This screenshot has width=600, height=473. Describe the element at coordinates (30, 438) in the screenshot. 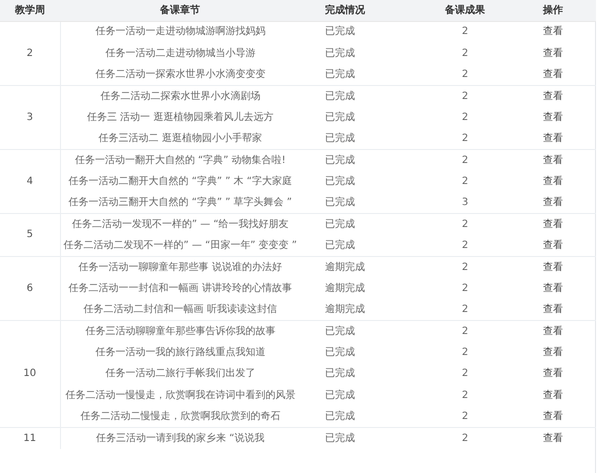

I see `week-cell: 11` at that location.